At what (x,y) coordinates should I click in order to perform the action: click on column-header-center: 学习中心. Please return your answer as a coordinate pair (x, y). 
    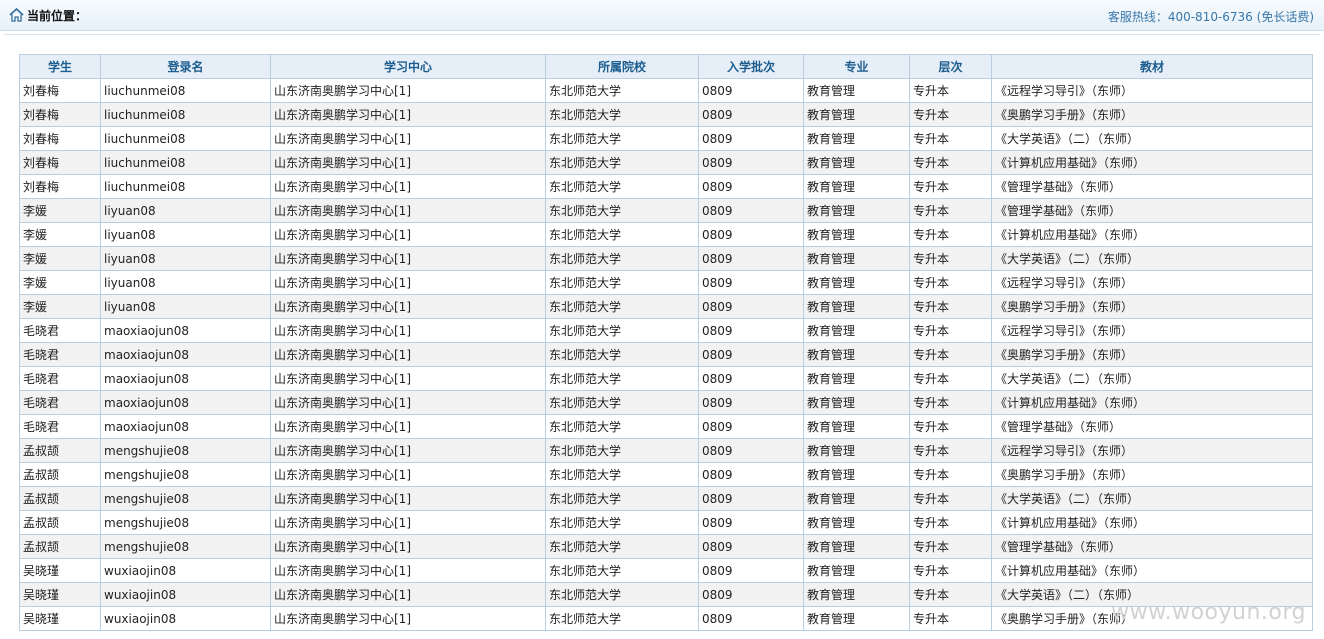
    Looking at the image, I should click on (408, 66).